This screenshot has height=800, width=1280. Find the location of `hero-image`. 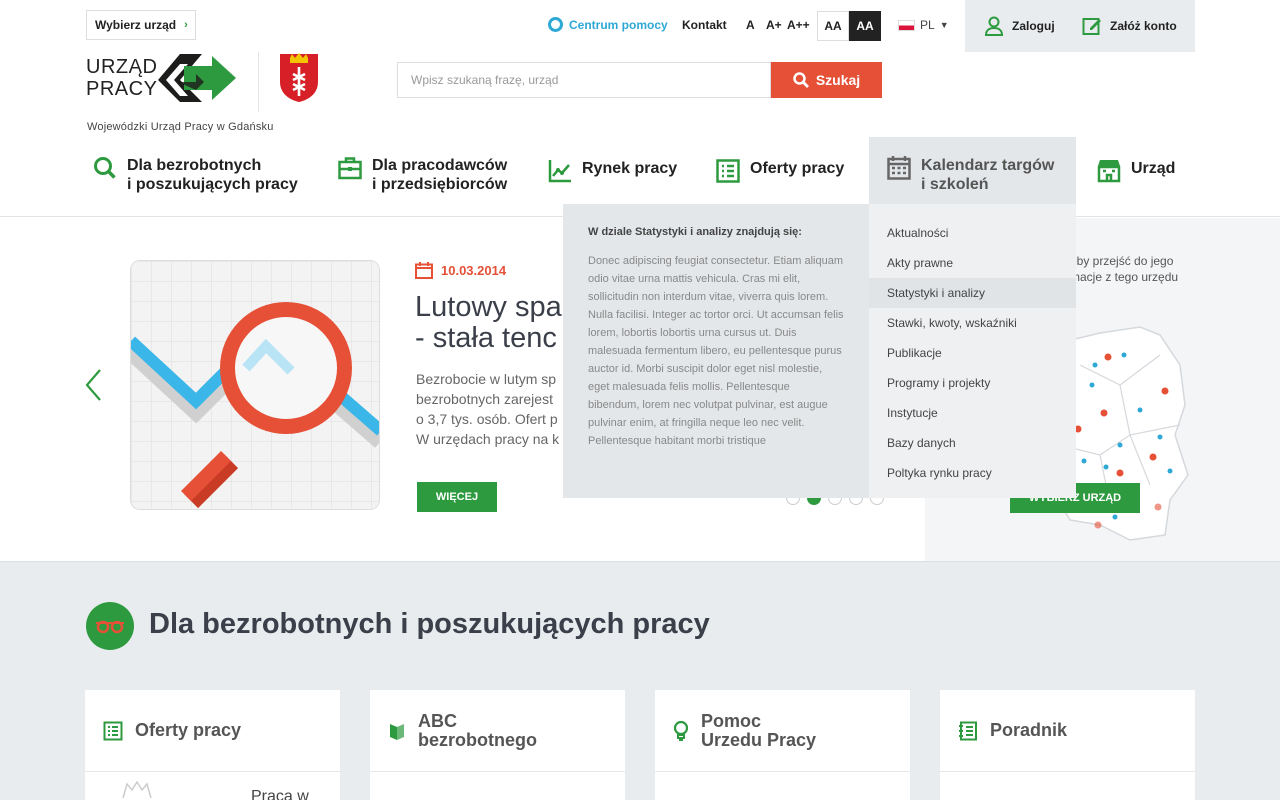

hero-image is located at coordinates (255, 385).